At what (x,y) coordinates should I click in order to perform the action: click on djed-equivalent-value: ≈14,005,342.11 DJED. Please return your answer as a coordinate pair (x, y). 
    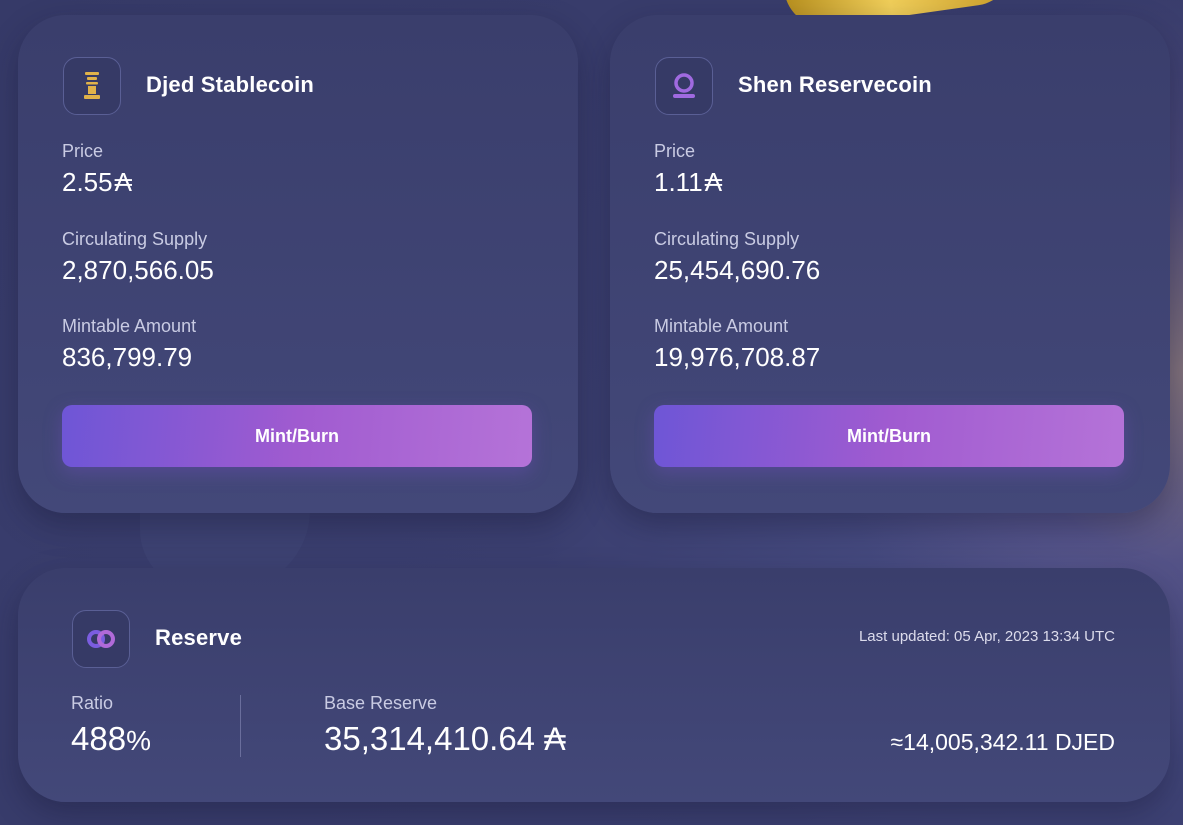
    Looking at the image, I should click on (1002, 742).